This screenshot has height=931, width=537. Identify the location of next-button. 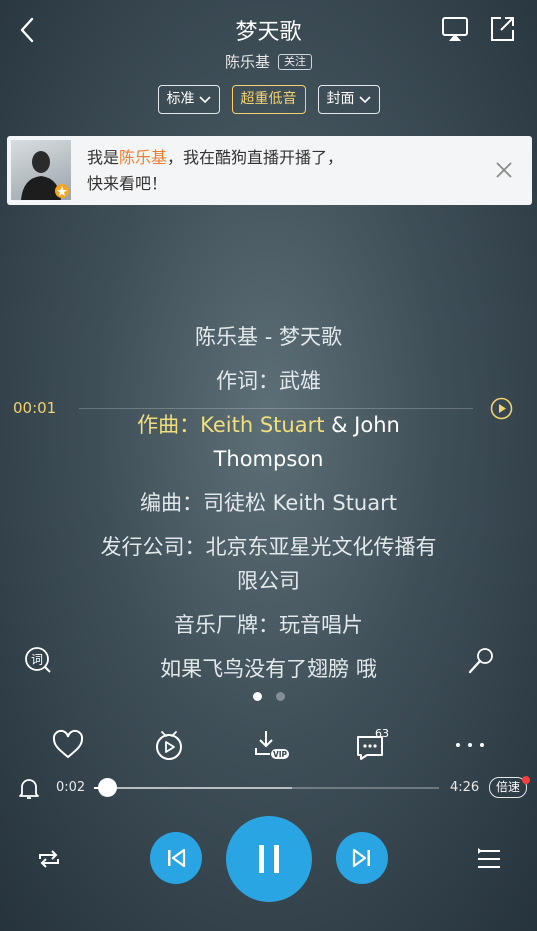
(362, 858).